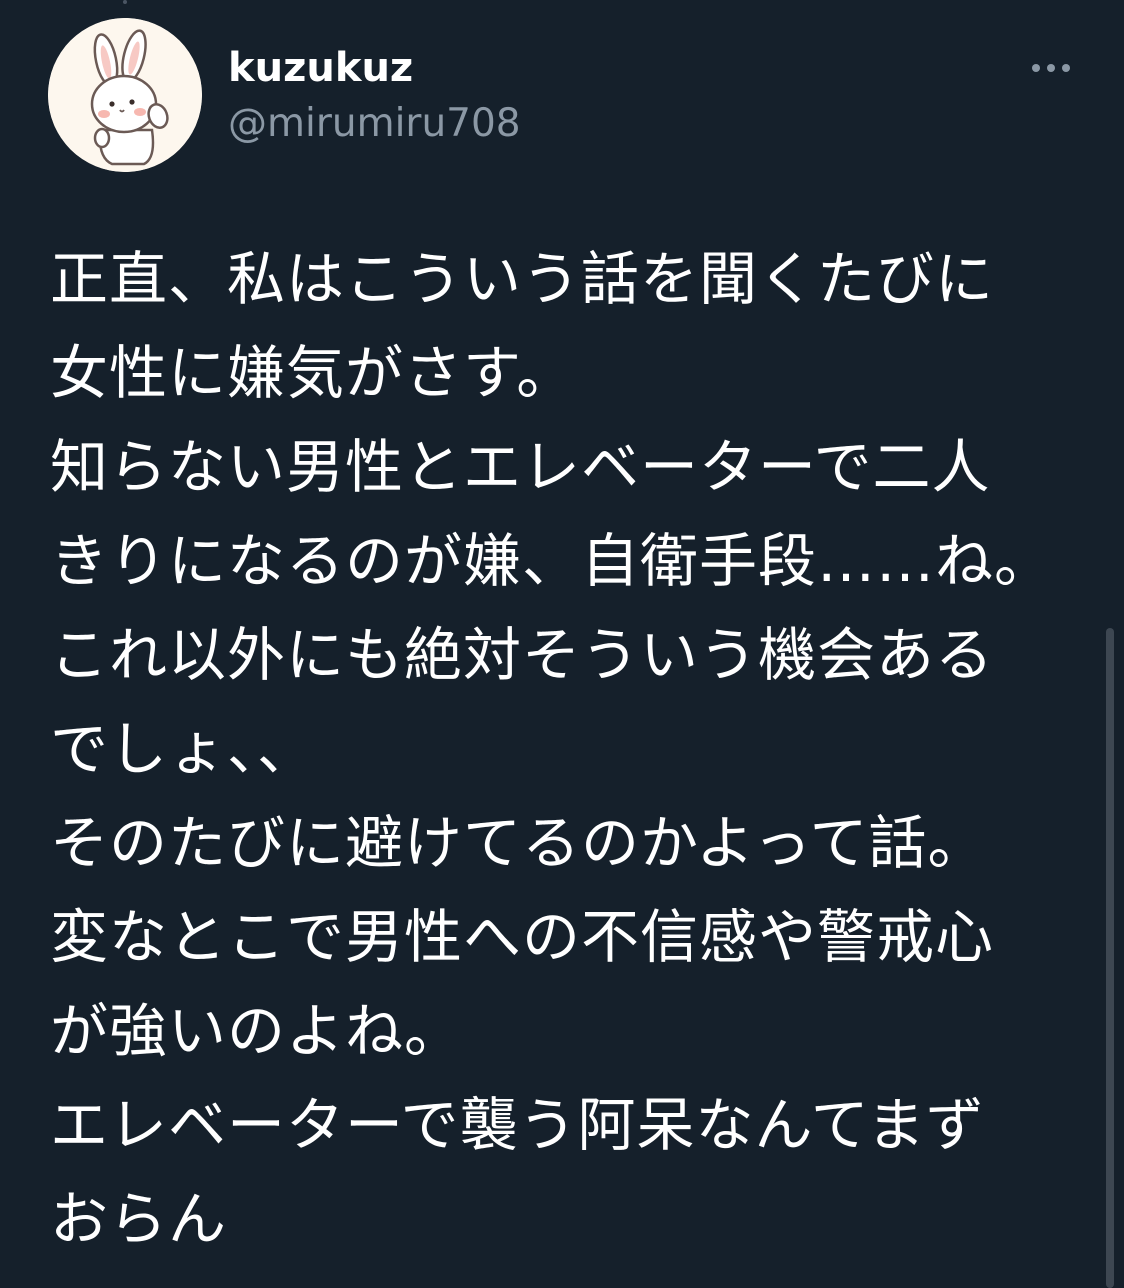 The height and width of the screenshot is (1288, 1124). What do you see at coordinates (313, 373) in the screenshot?
I see `tweet-text-line: 女性に嫌気がさす。` at bounding box center [313, 373].